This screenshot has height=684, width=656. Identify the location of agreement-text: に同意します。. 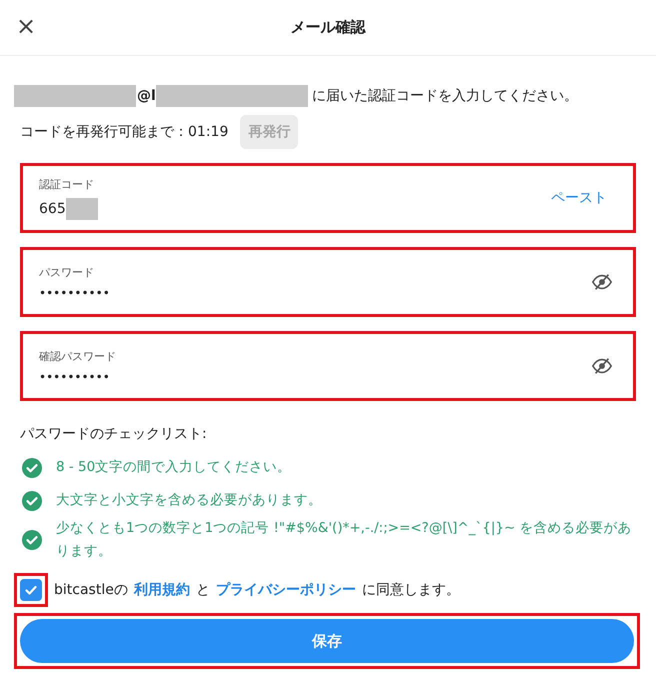
(411, 590).